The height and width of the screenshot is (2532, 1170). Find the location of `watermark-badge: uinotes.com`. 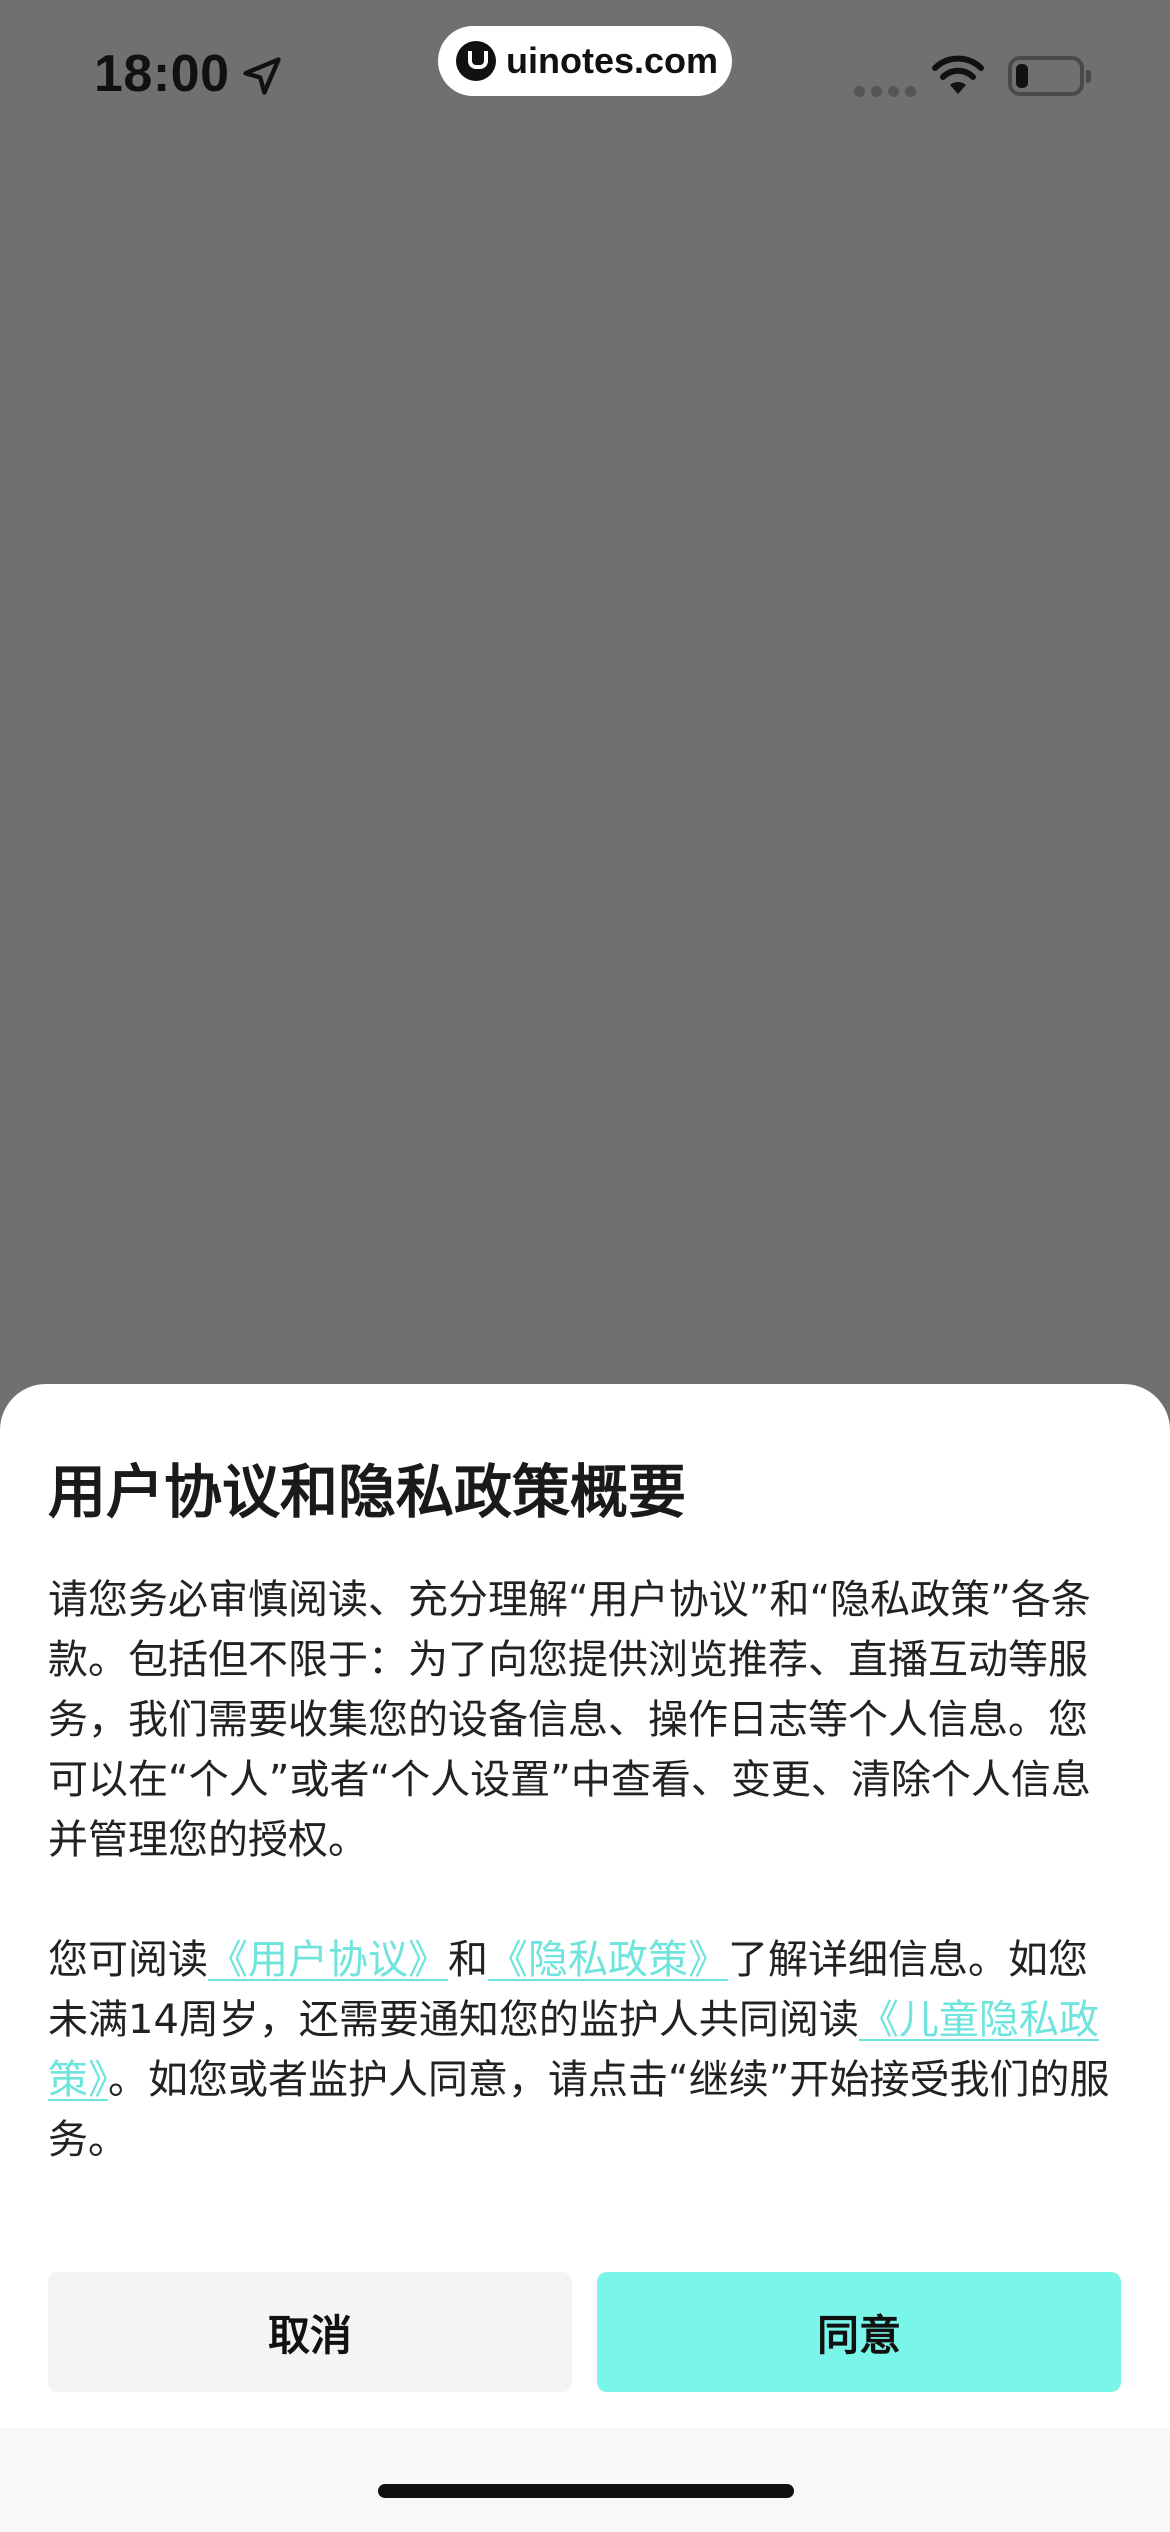

watermark-badge: uinotes.com is located at coordinates (585, 61).